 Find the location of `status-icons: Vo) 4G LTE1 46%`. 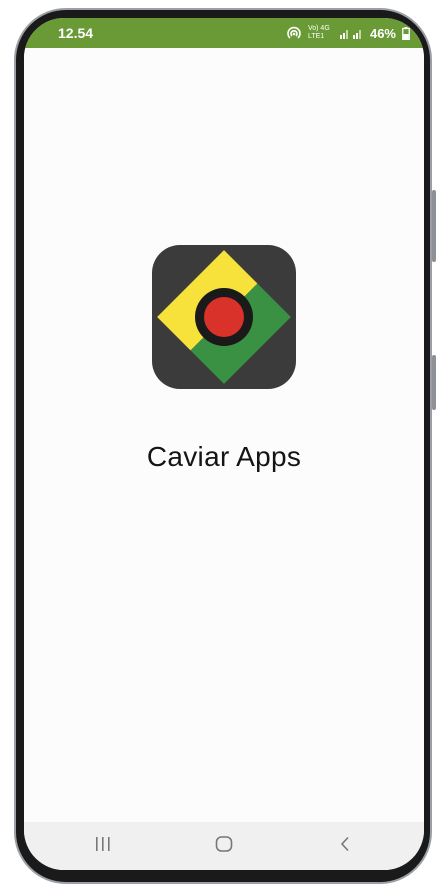

status-icons: Vo) 4G LTE1 46% is located at coordinates (348, 33).